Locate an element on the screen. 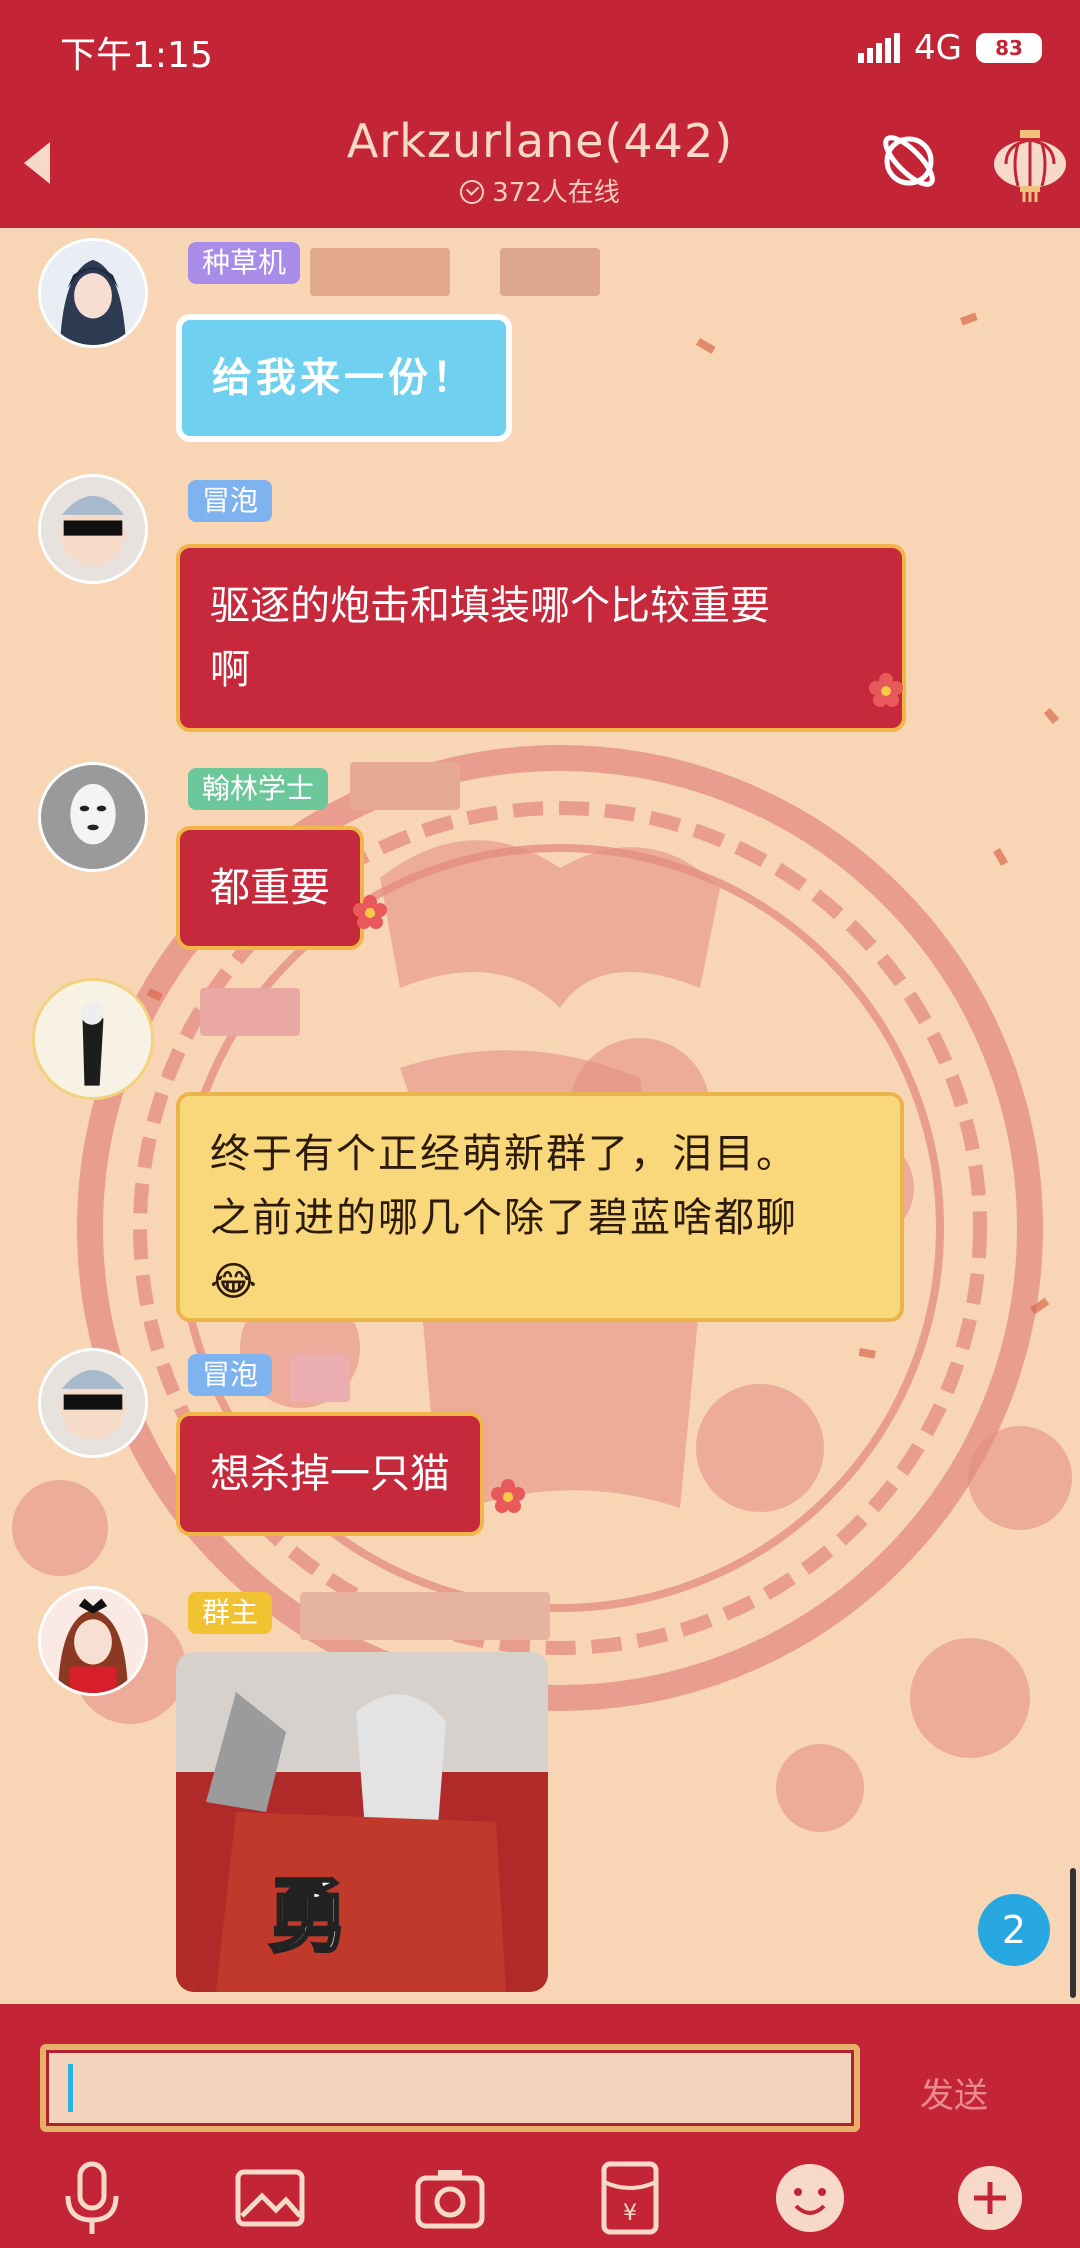  signal-icon is located at coordinates (879, 48).